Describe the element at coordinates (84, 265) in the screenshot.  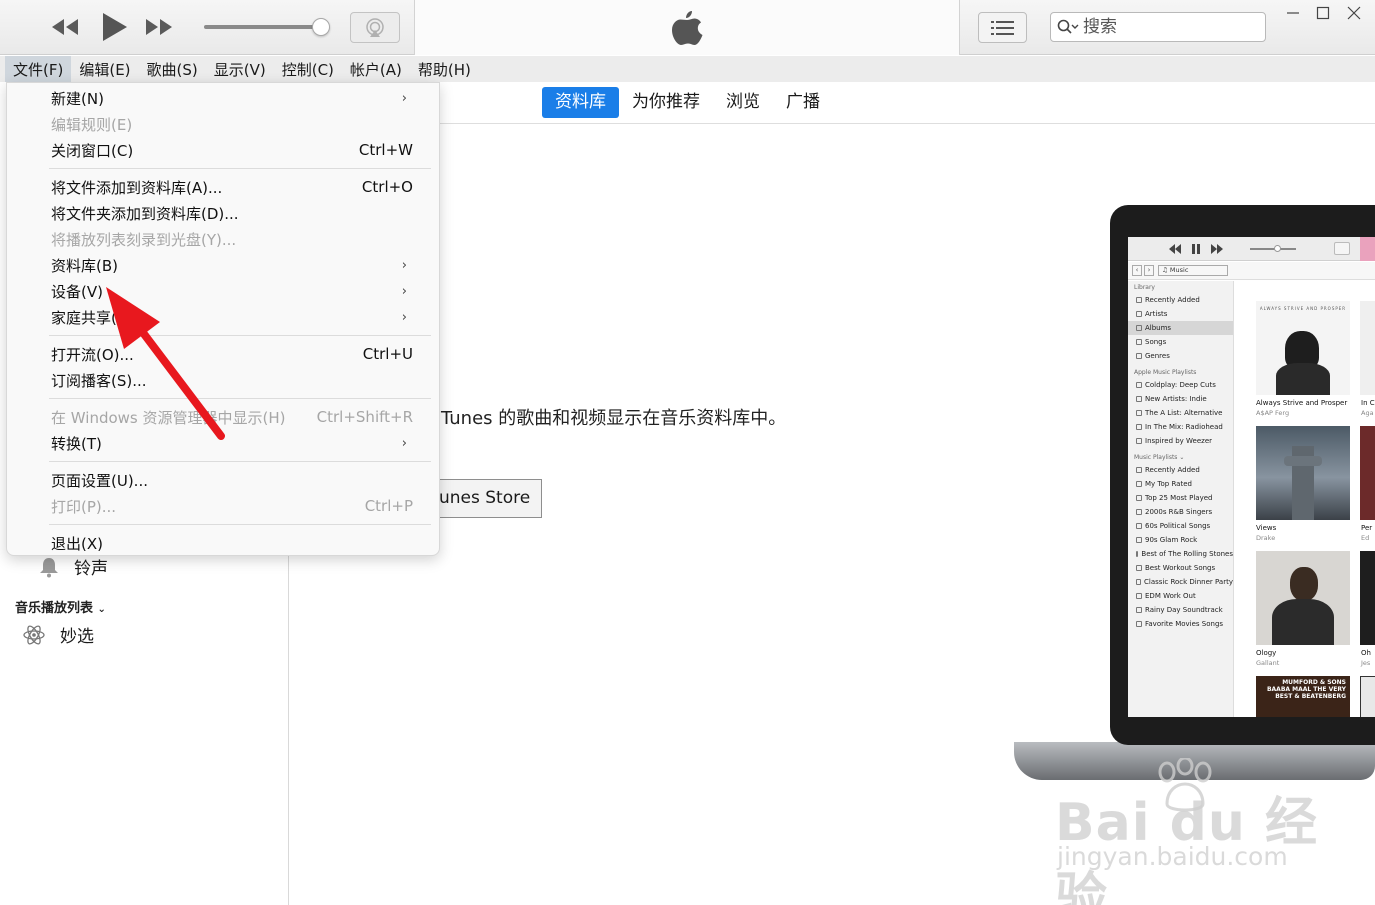
I see `menu-item-label: 资料库(B)` at that location.